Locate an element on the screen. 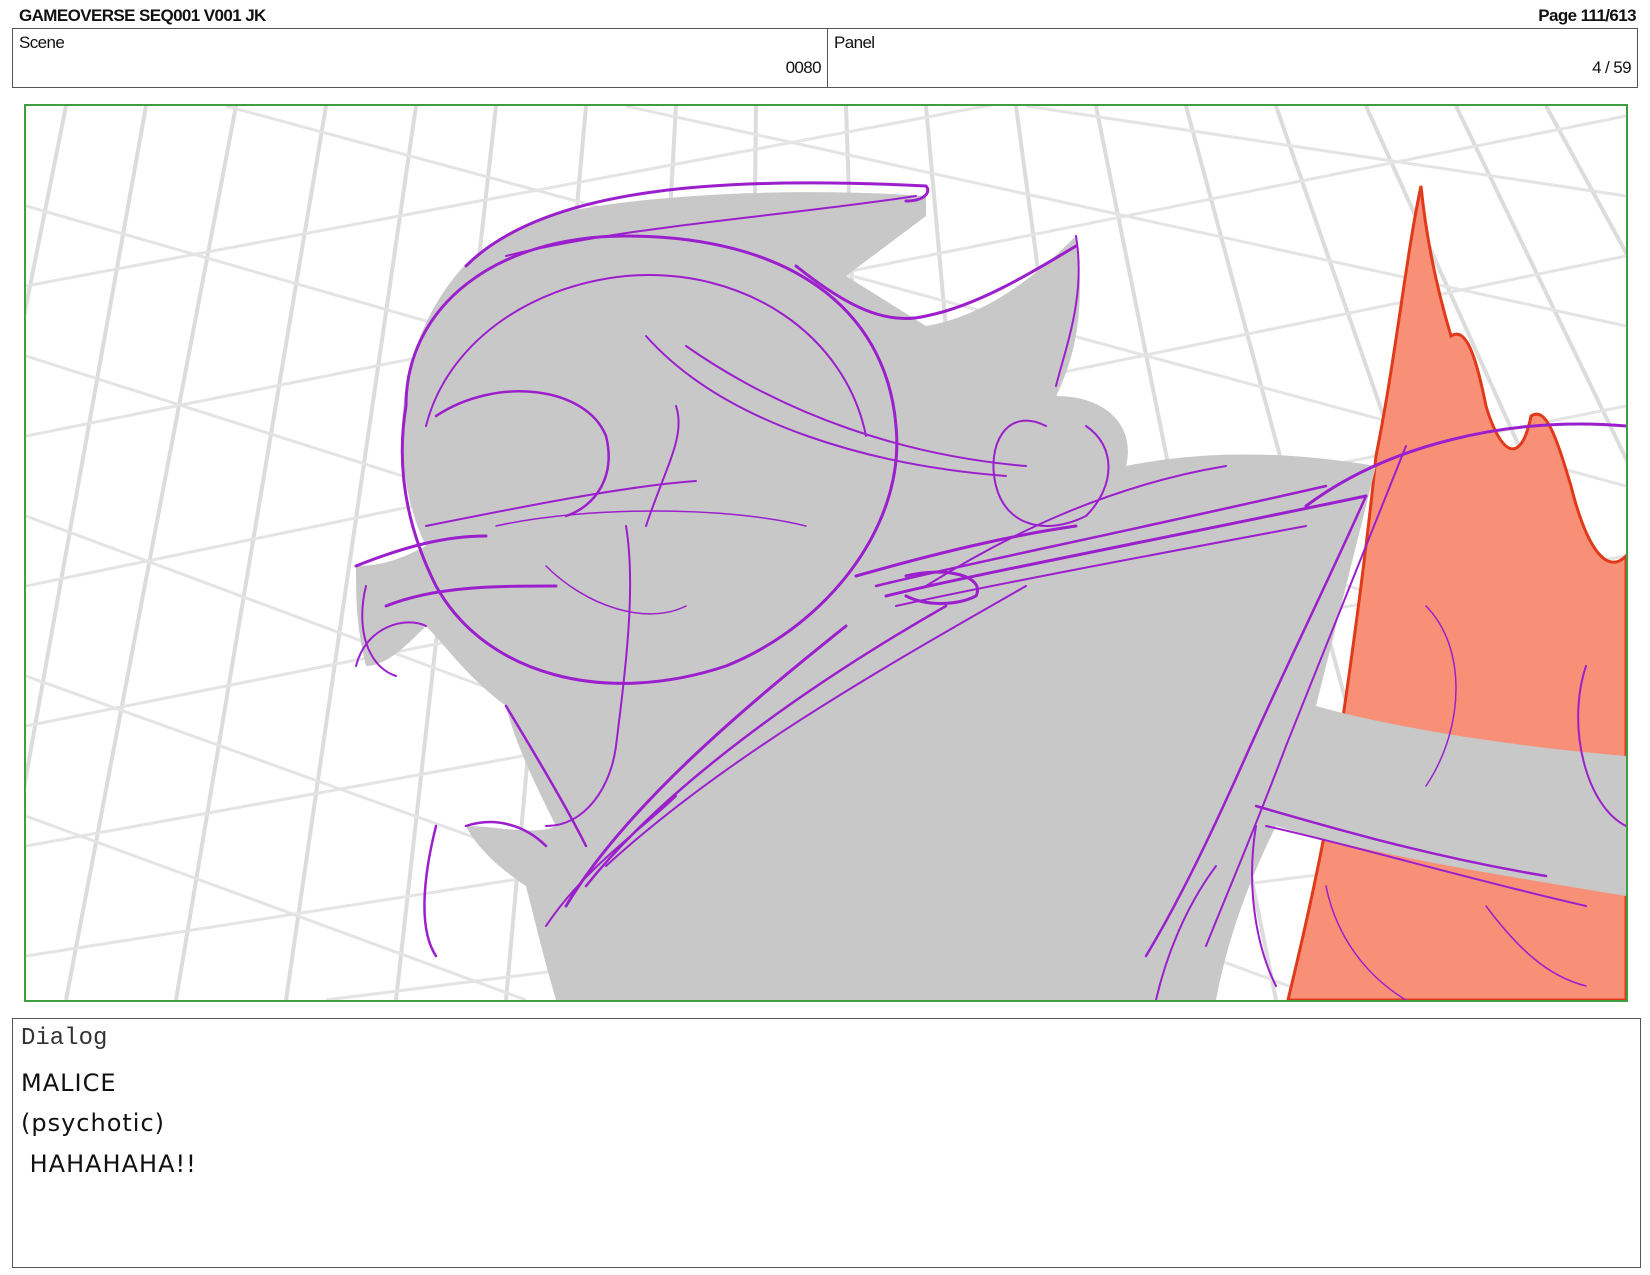  dialog-parenthetical: (psychotic) is located at coordinates (93, 1123).